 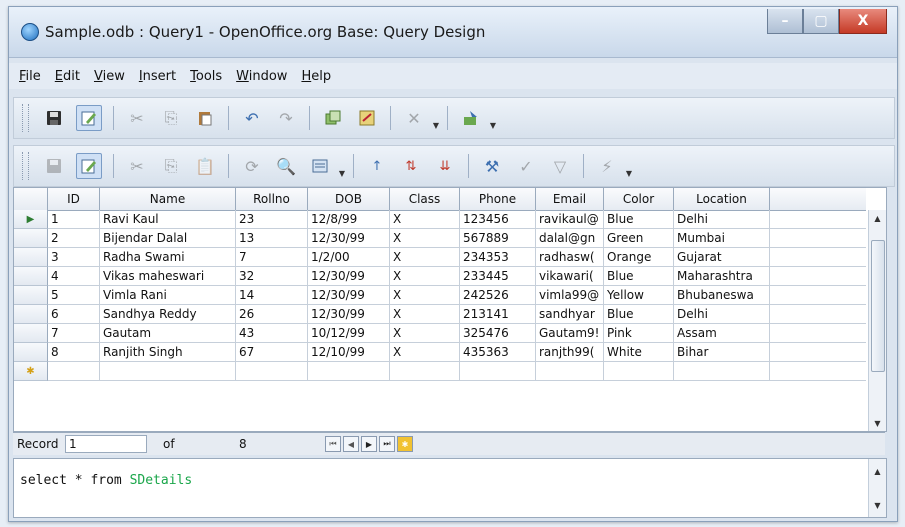 What do you see at coordinates (168, 199) in the screenshot?
I see `column-header-name: Name` at bounding box center [168, 199].